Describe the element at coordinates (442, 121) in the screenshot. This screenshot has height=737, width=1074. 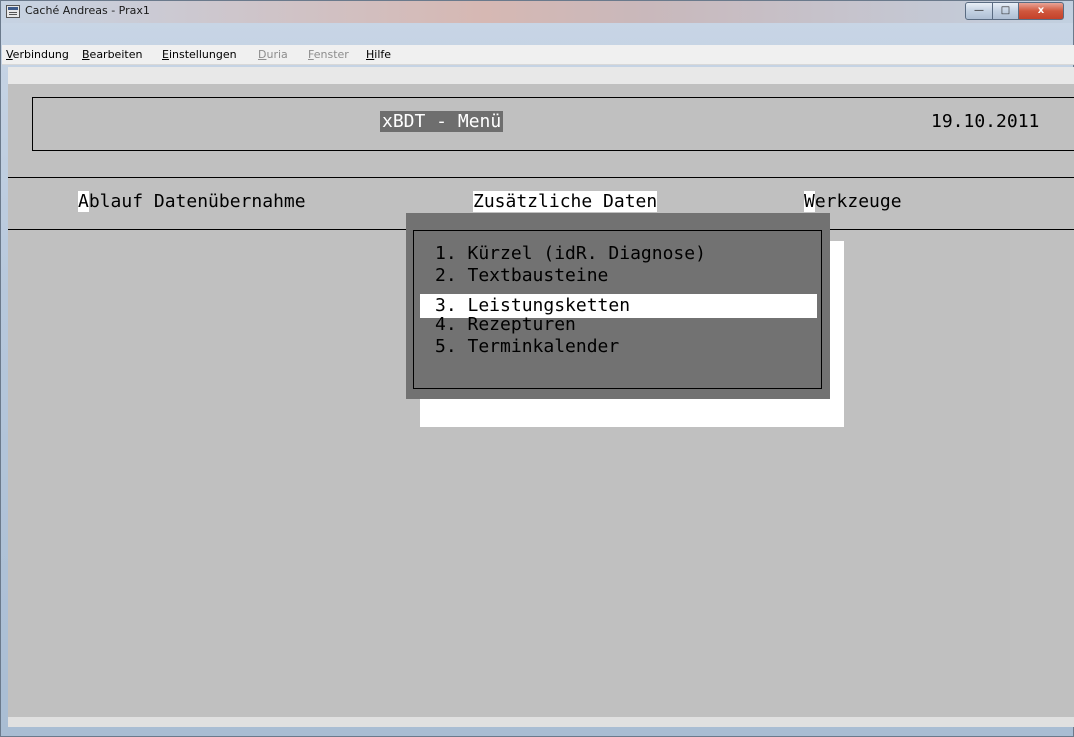
I see `screen-title: xBDT - Menü` at that location.